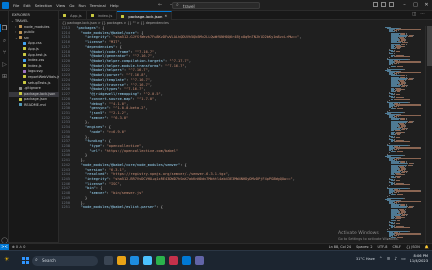 Image resolution: width=432 pixels, height=270 pixels. What do you see at coordinates (389, 259) in the screenshot?
I see `wifi-icon: ≋` at bounding box center [389, 259].